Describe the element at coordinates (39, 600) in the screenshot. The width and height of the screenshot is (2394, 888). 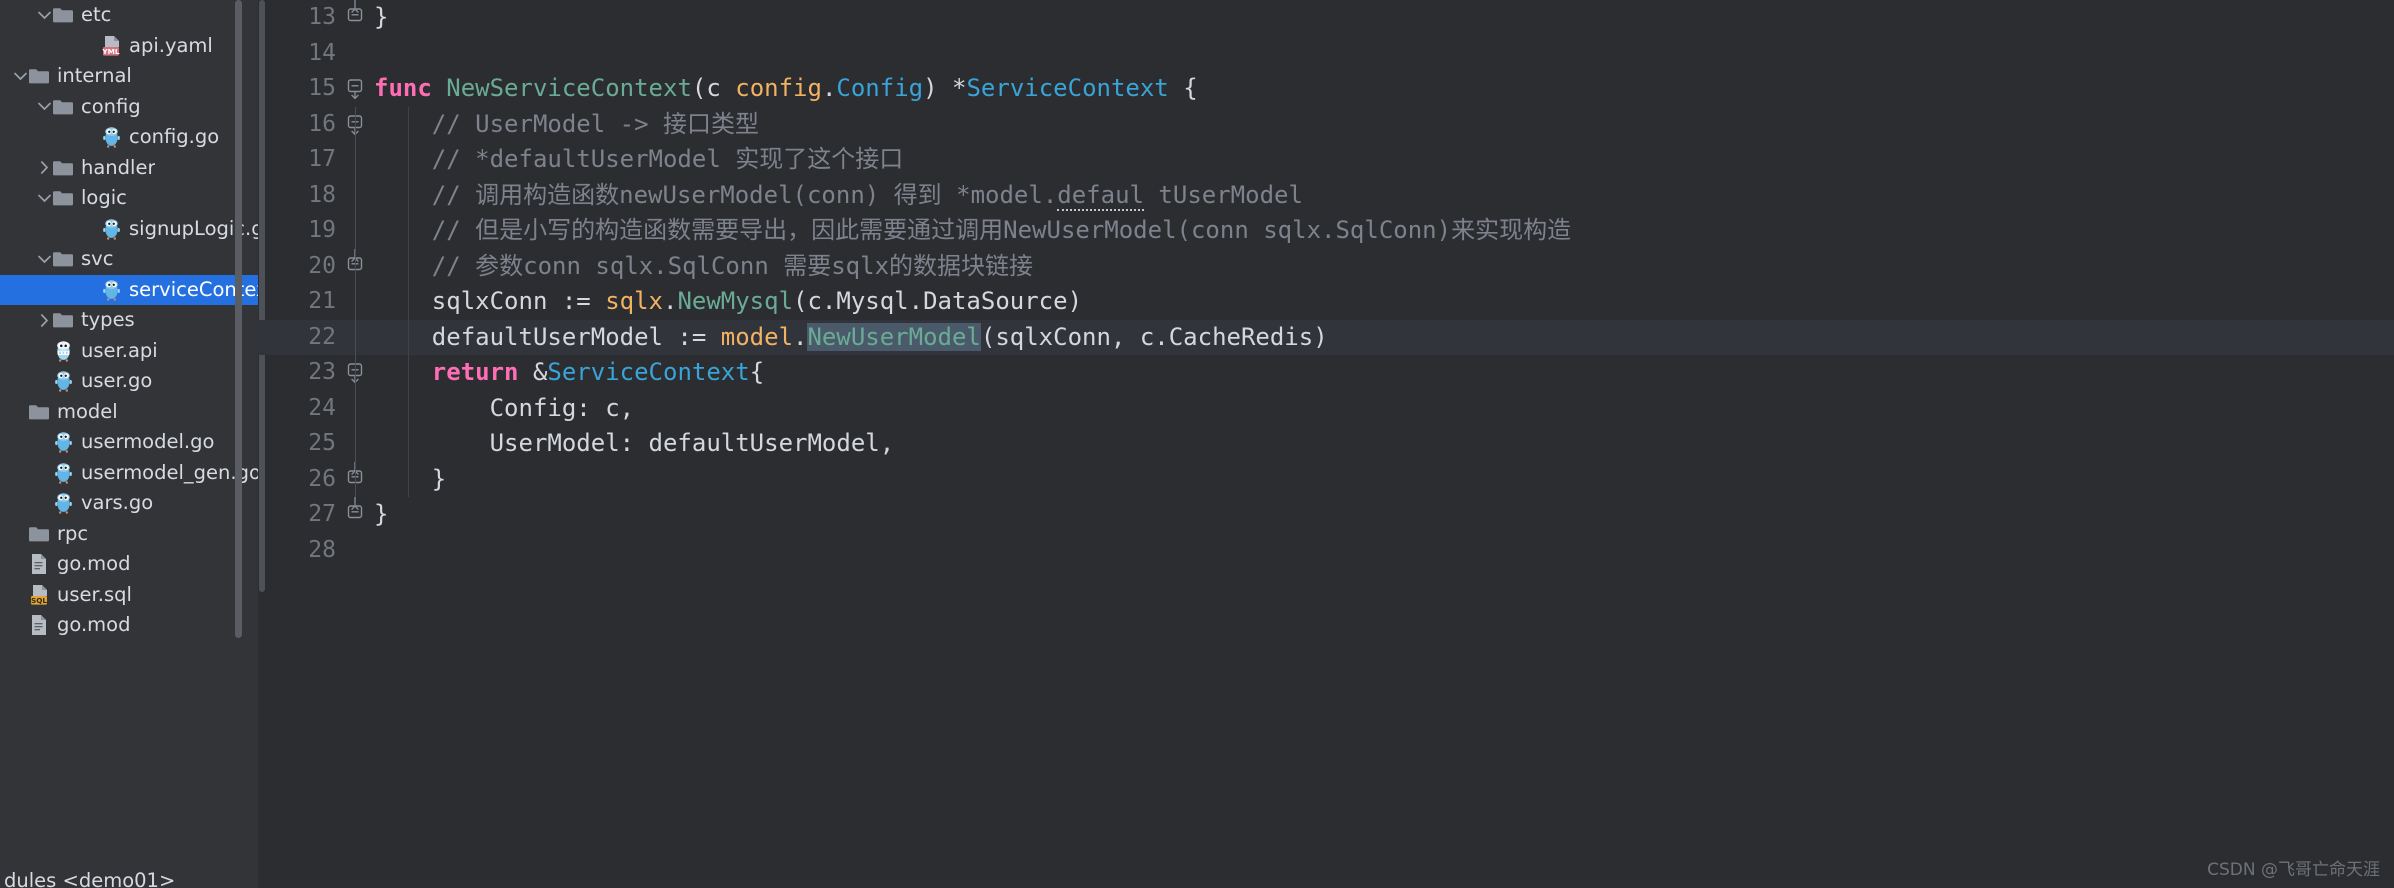
I see `svg-text: SQL` at that location.